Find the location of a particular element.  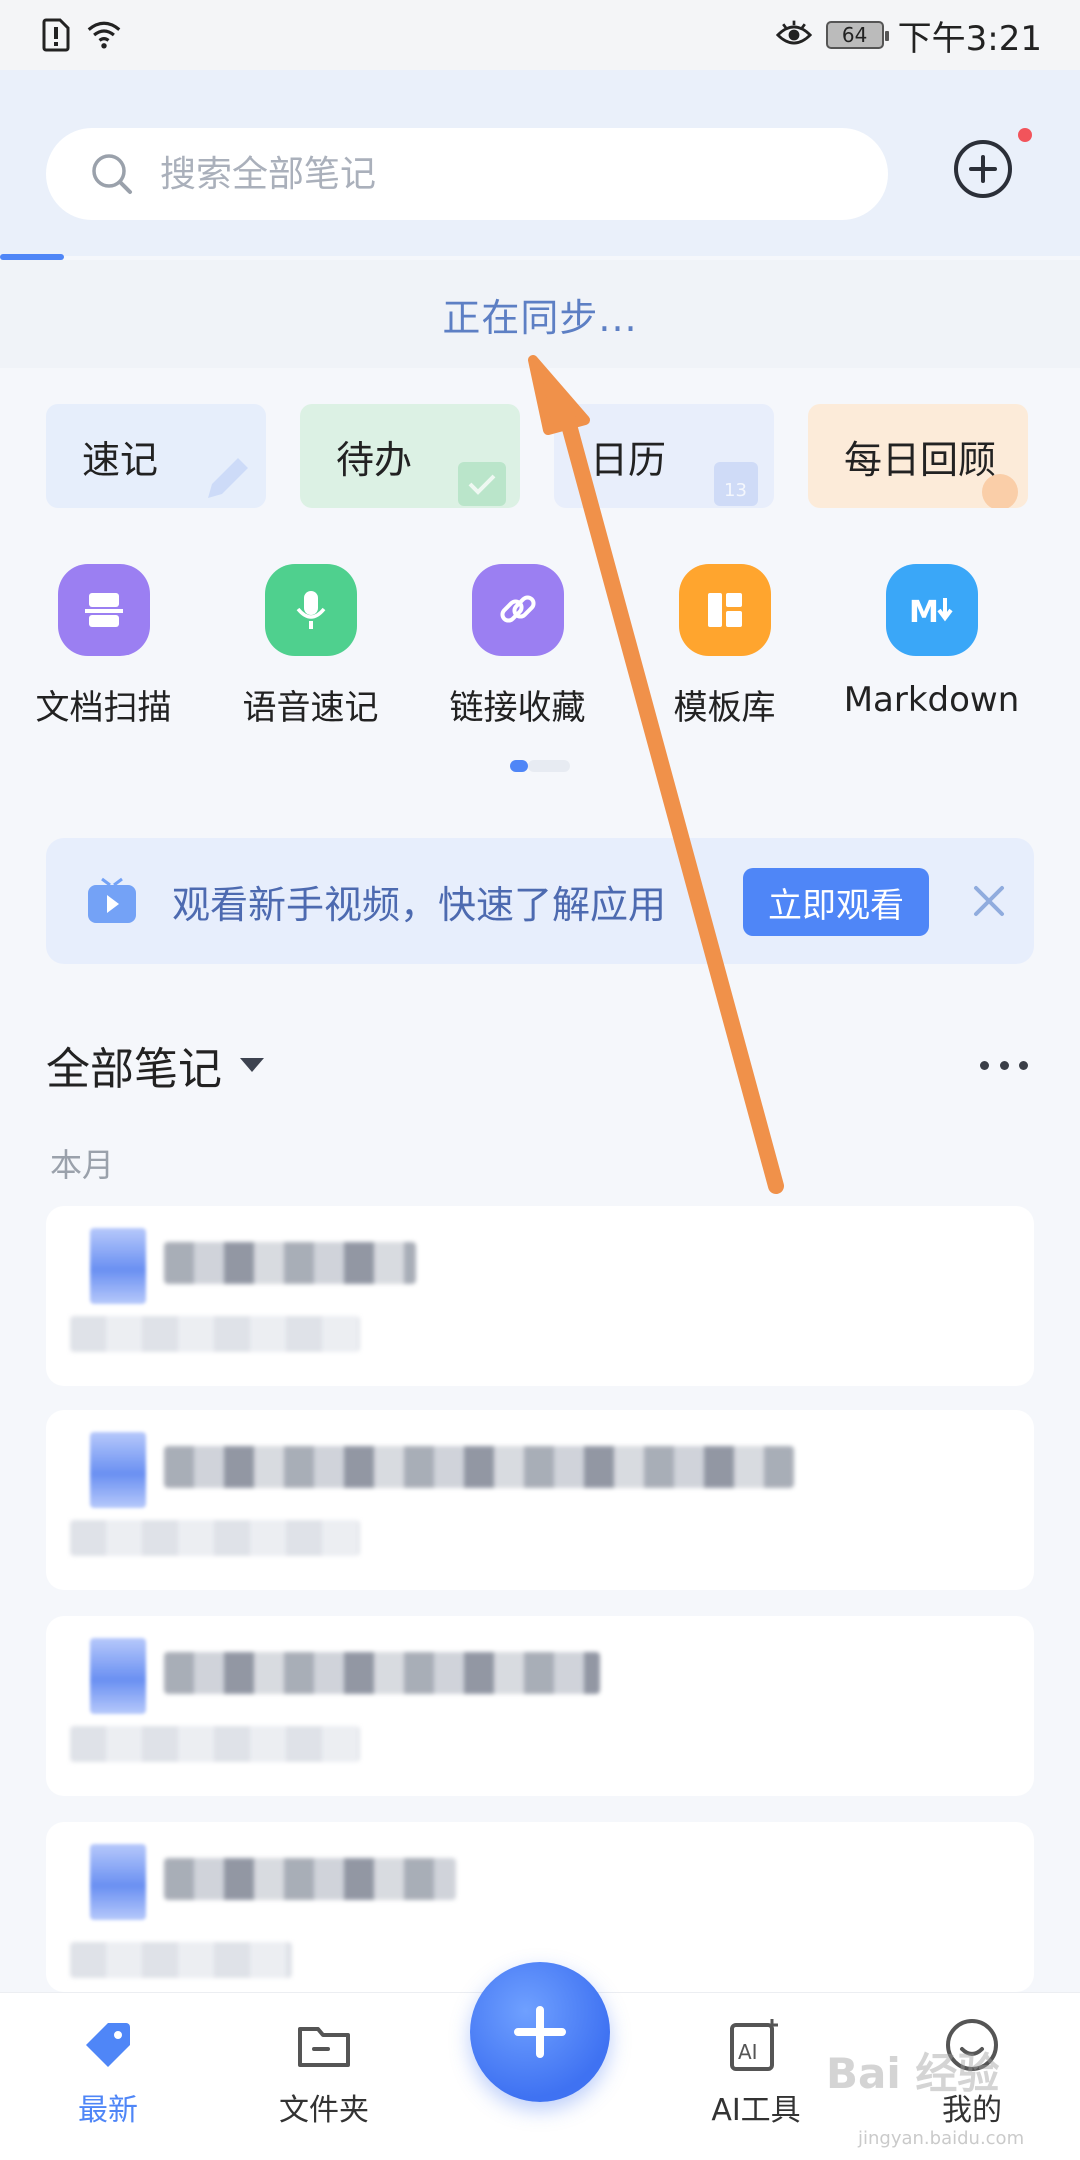

tool-link-collect: 链接收藏 is located at coordinates (517, 654).